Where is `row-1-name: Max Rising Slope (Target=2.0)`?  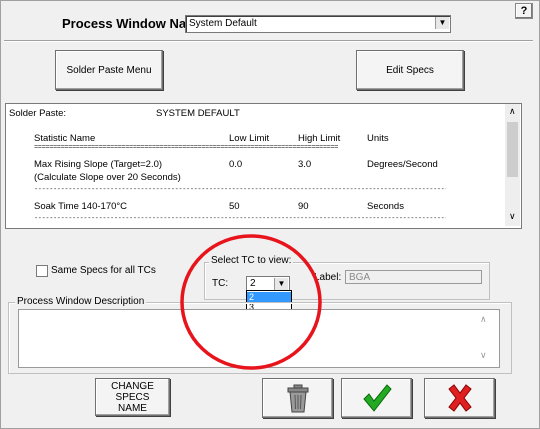
row-1-name: Max Rising Slope (Target=2.0) is located at coordinates (98, 164).